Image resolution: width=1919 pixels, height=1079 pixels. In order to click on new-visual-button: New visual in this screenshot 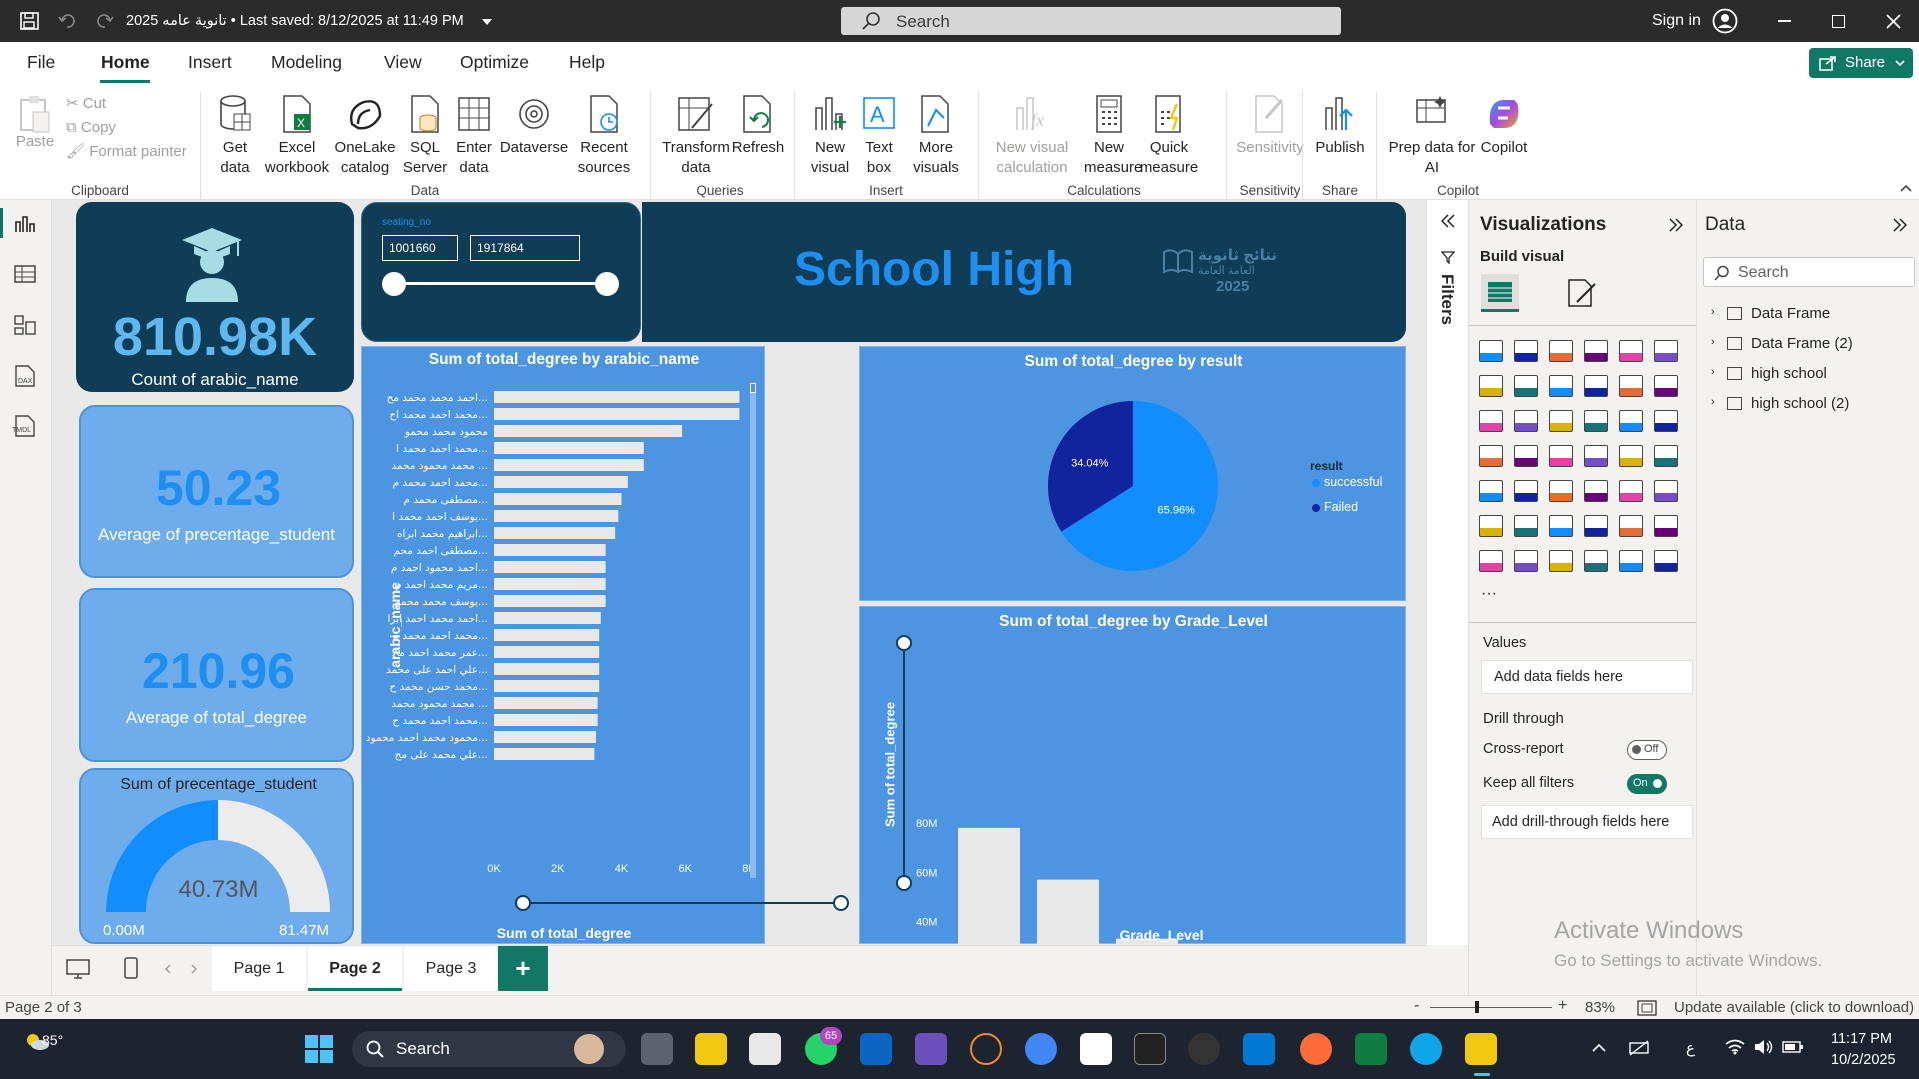, I will do `click(830, 136)`.